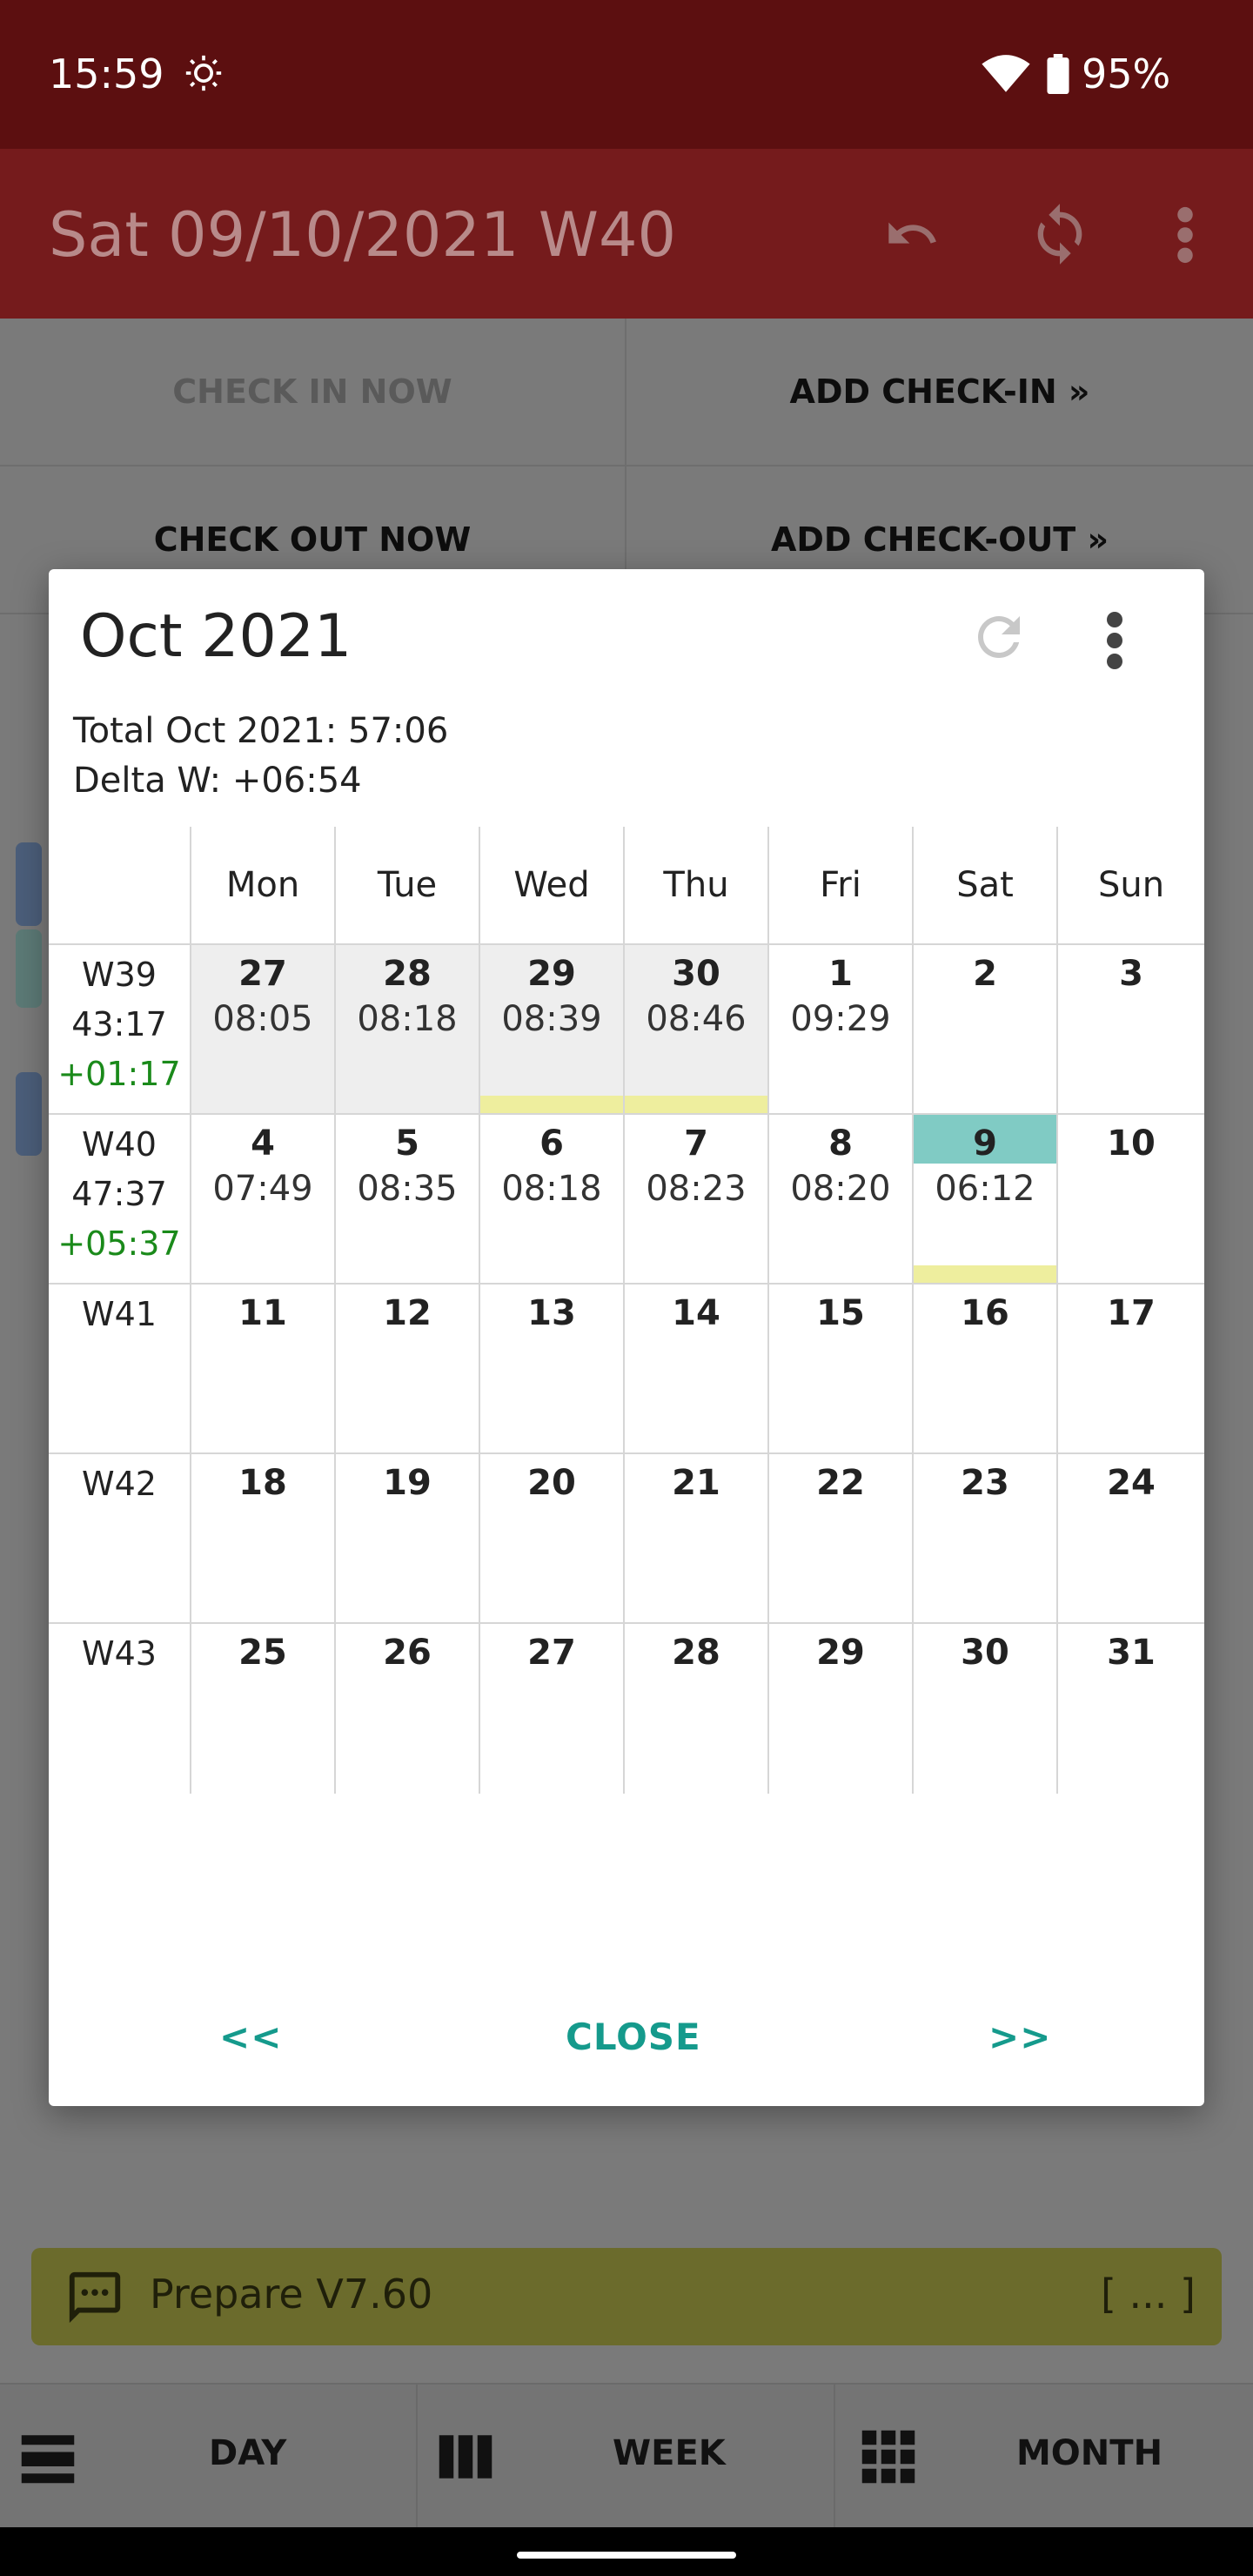  Describe the element at coordinates (697, 1370) in the screenshot. I see `day-cell: 14` at that location.